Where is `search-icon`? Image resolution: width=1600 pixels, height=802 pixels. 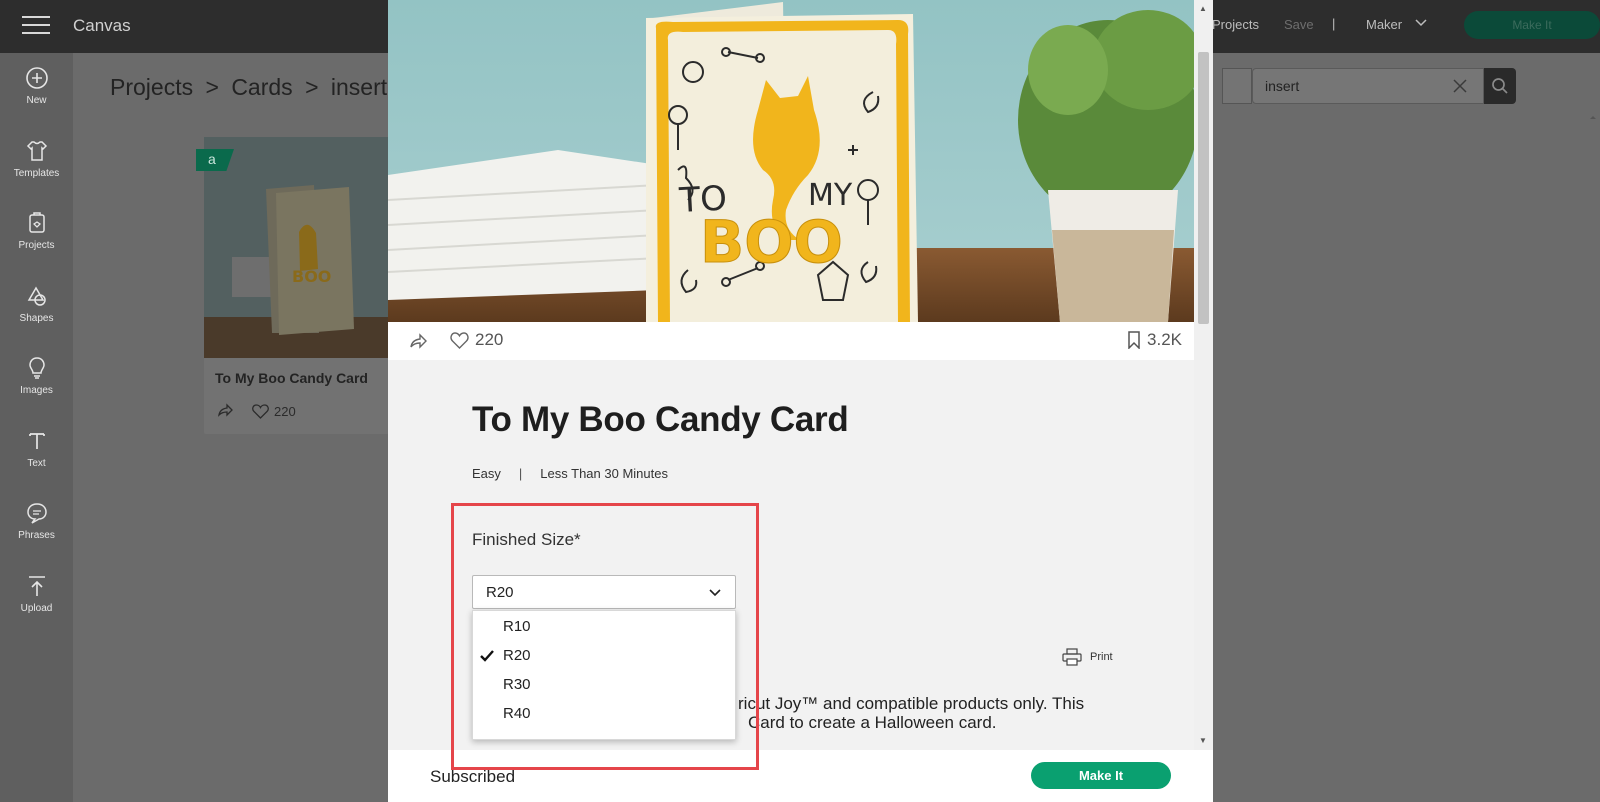 search-icon is located at coordinates (1500, 86).